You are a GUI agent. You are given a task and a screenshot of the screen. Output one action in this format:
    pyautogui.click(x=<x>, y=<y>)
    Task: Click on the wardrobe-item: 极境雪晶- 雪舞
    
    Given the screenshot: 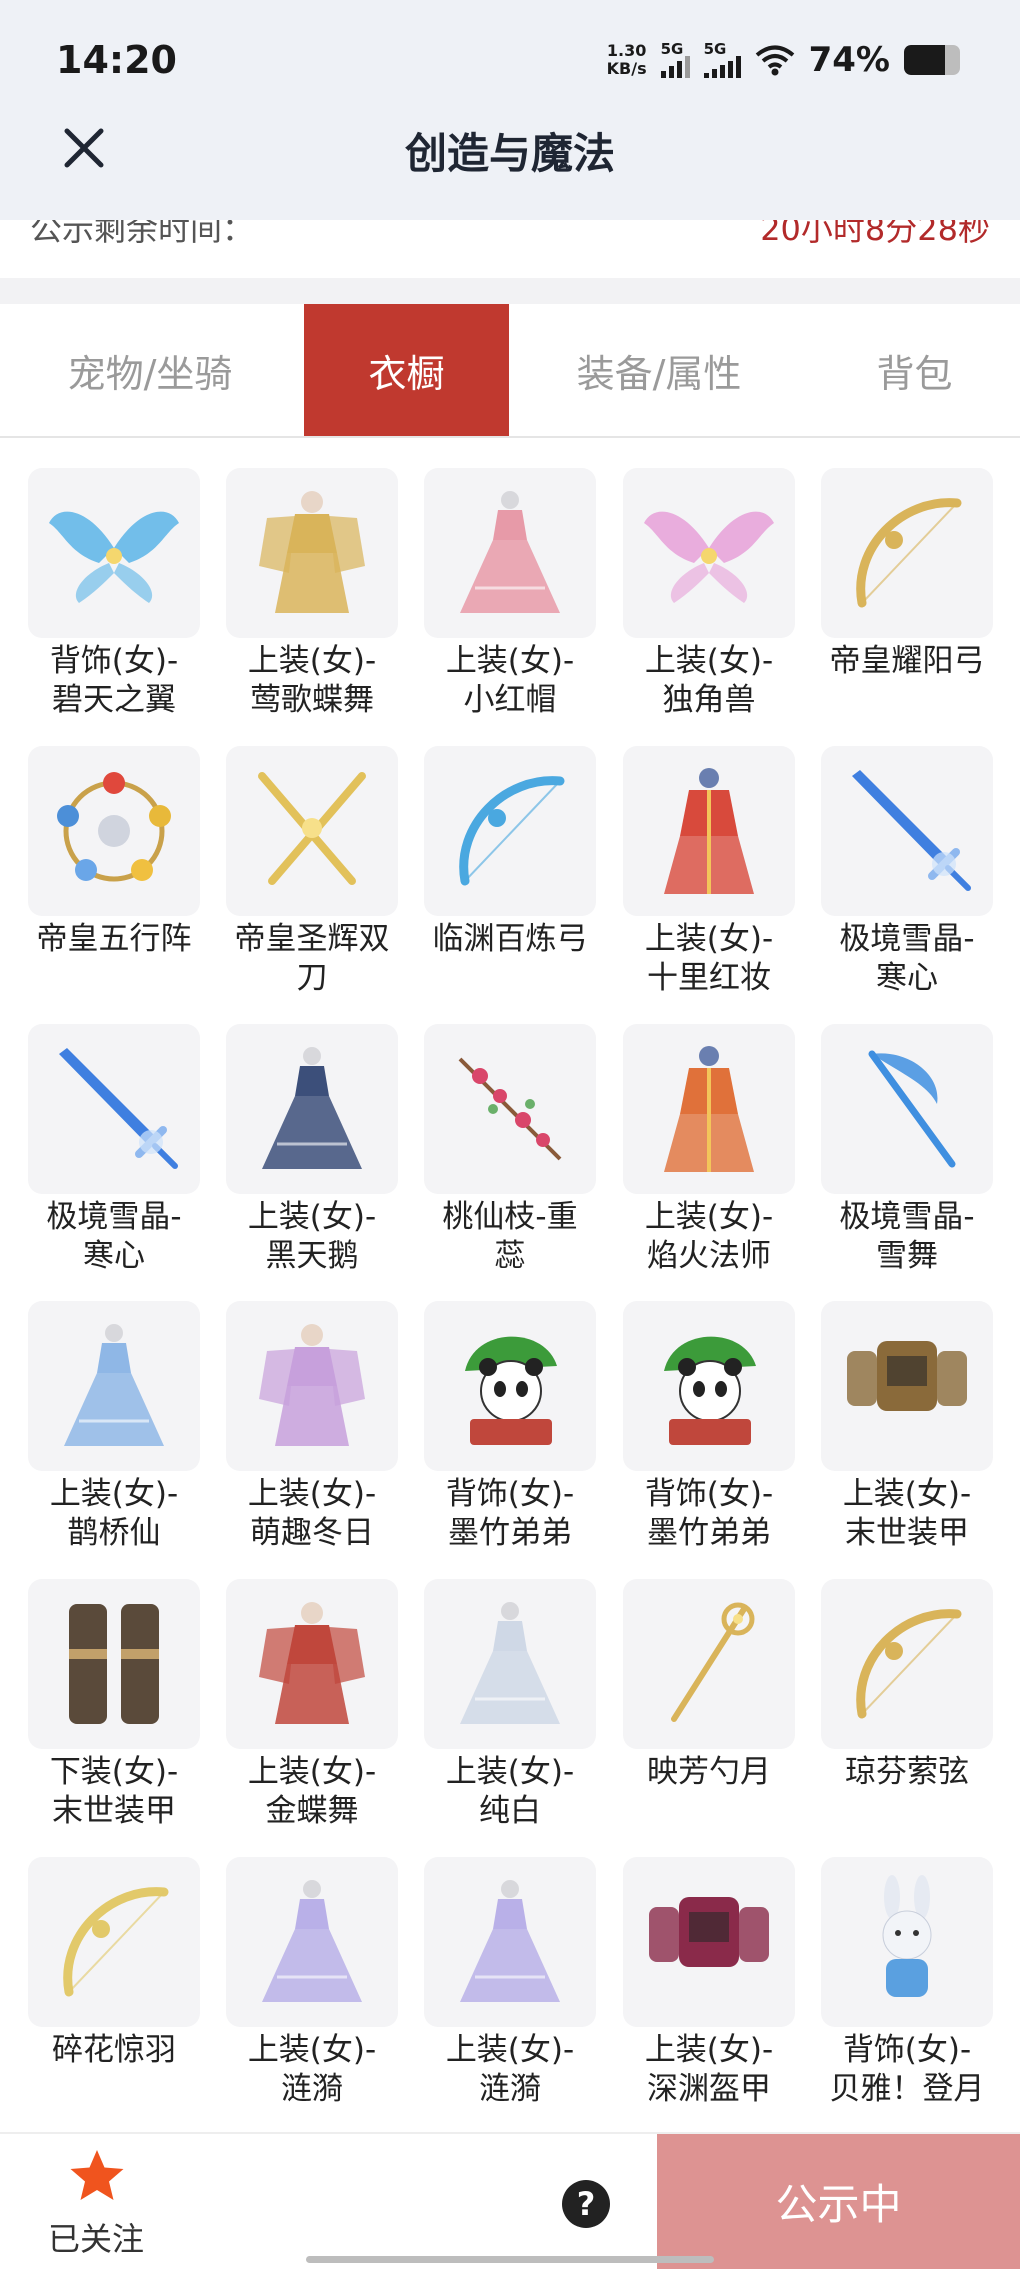 What is the action you would take?
    pyautogui.click(x=907, y=1150)
    